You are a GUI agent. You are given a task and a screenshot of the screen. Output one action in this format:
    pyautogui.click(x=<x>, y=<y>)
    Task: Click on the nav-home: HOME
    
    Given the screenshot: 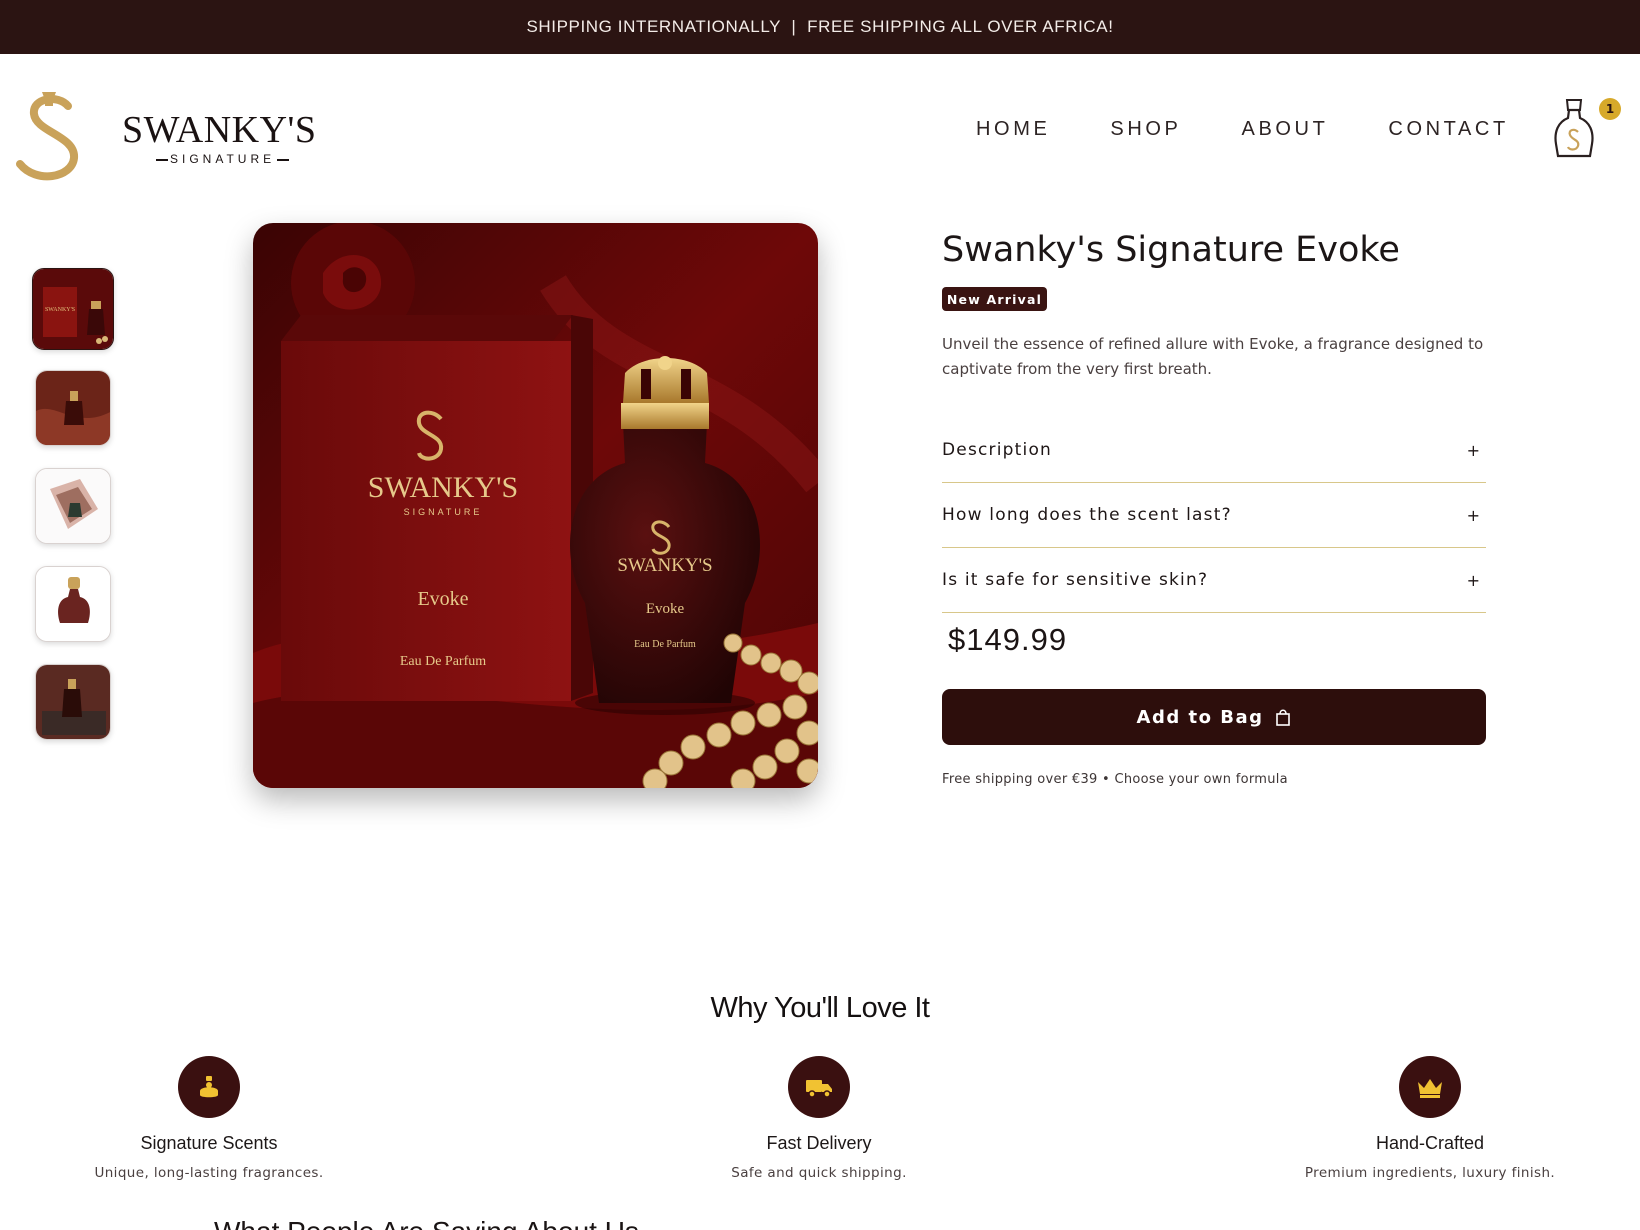 What is the action you would take?
    pyautogui.click(x=1013, y=133)
    